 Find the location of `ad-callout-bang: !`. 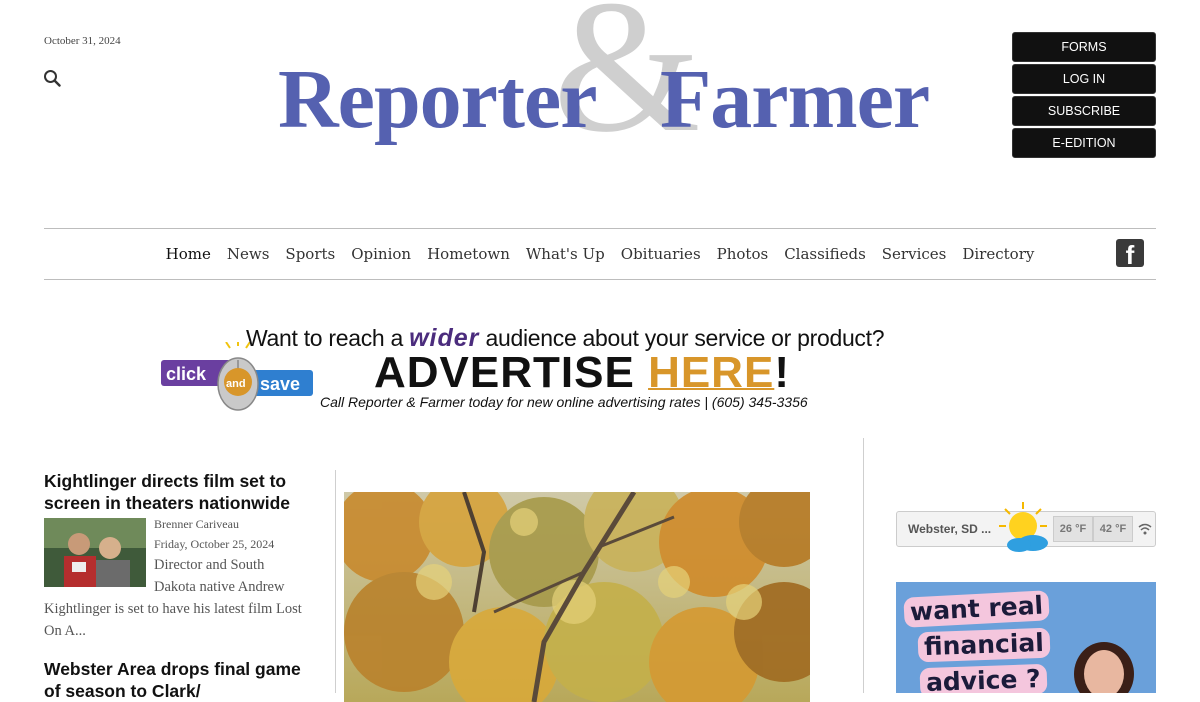

ad-callout-bang: ! is located at coordinates (782, 372).